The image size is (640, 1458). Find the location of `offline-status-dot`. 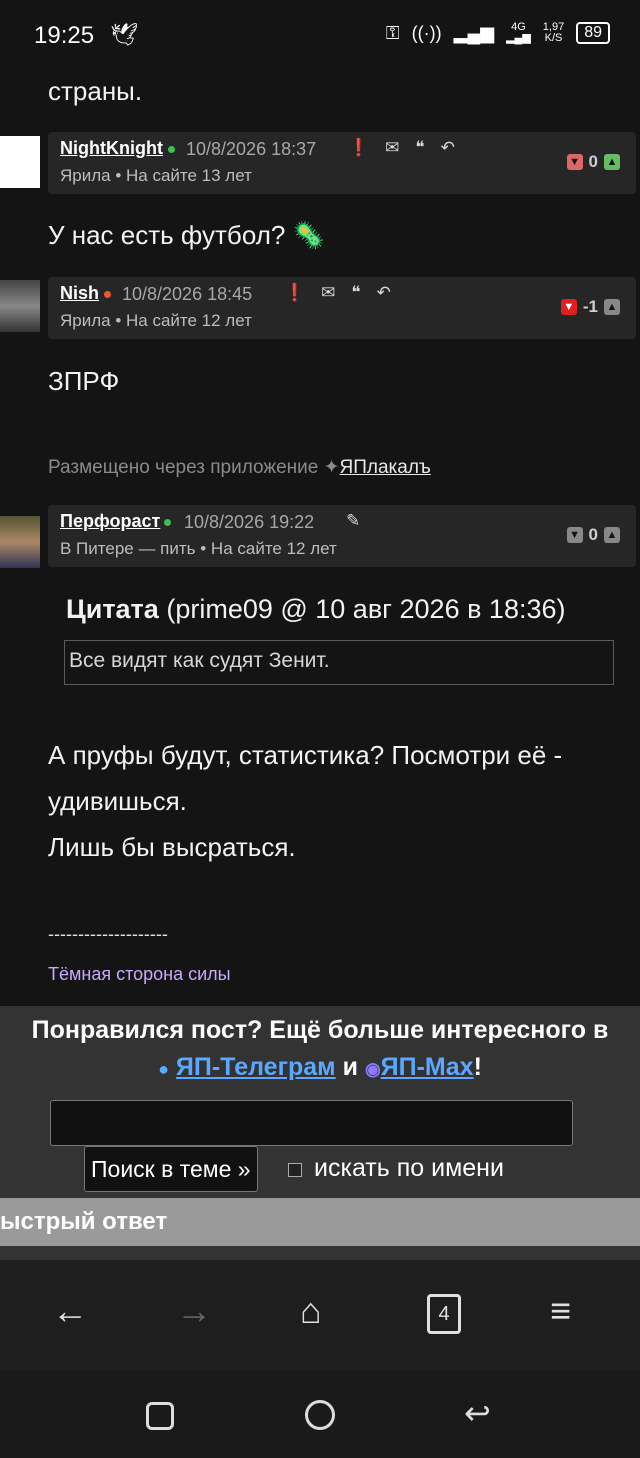

offline-status-dot is located at coordinates (107, 294).